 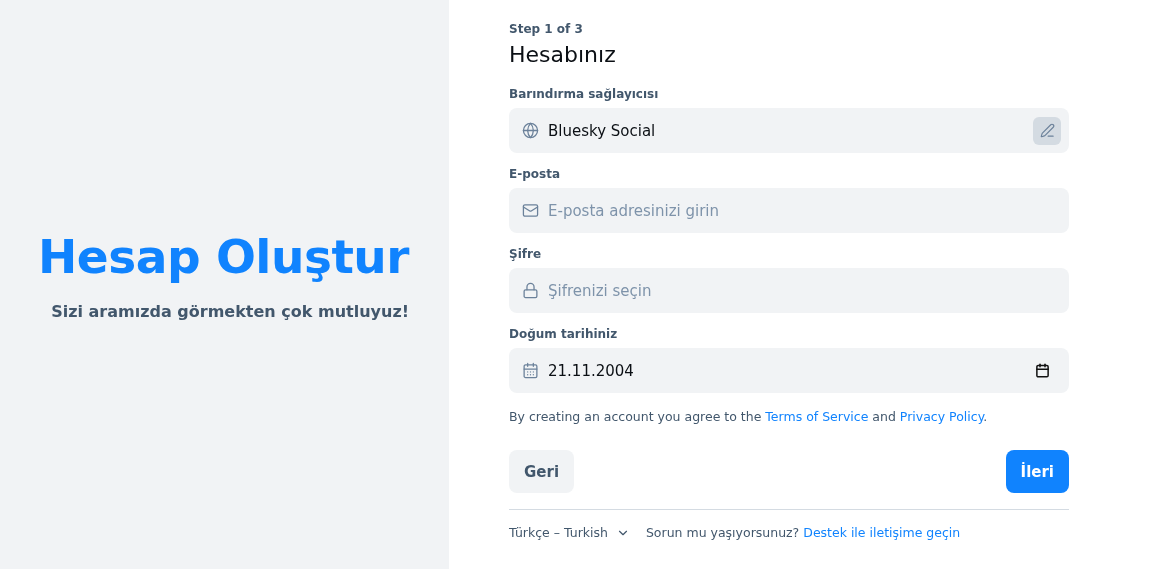 What do you see at coordinates (223, 256) in the screenshot?
I see `hero-title: Hesap Oluştur` at bounding box center [223, 256].